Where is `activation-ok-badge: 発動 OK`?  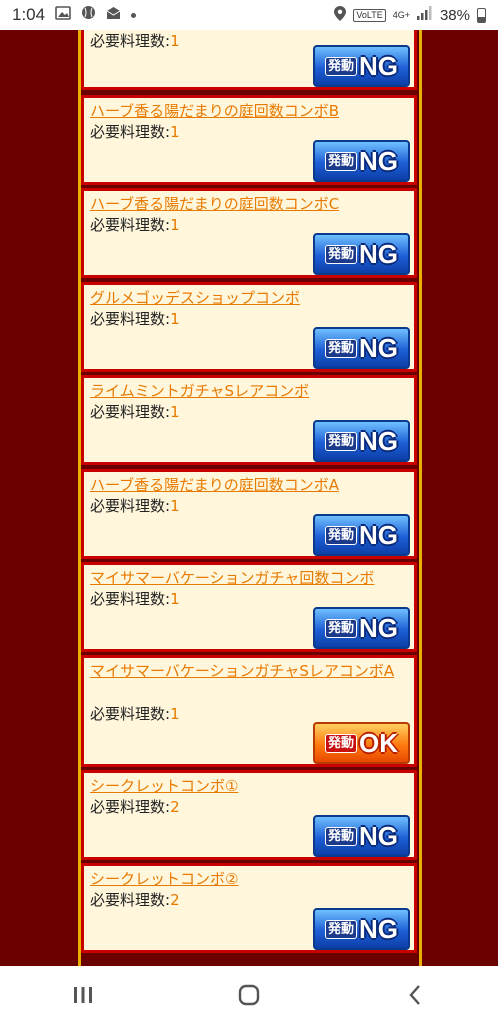
activation-ok-badge: 発動 OK is located at coordinates (361, 743).